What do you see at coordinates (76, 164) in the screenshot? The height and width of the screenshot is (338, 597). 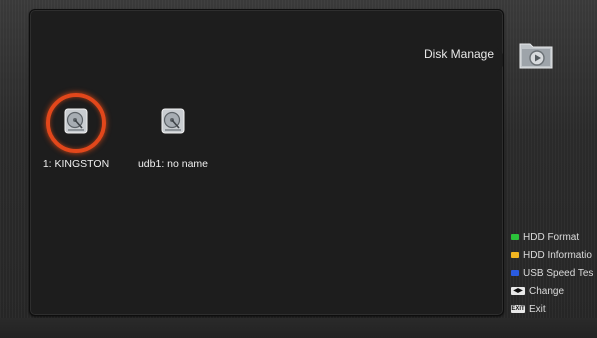 I see `disk-label: 1: KINGSTON` at bounding box center [76, 164].